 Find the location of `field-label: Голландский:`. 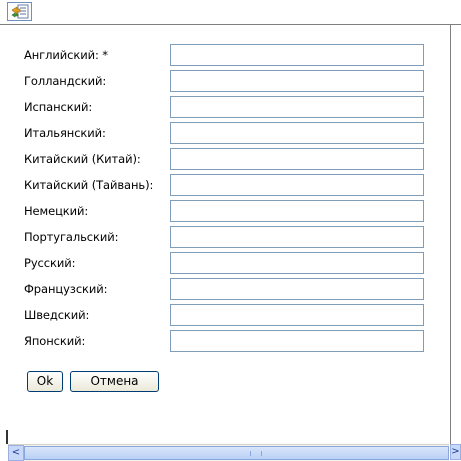

field-label: Голландский: is located at coordinates (65, 81).